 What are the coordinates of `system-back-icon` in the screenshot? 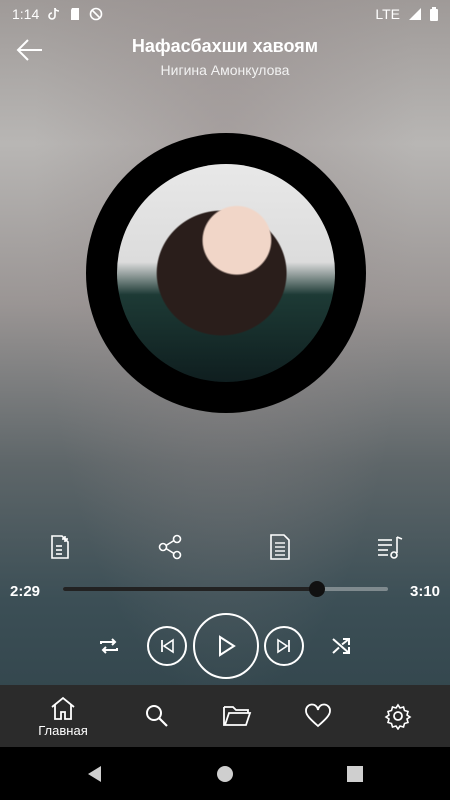 It's located at (95, 774).